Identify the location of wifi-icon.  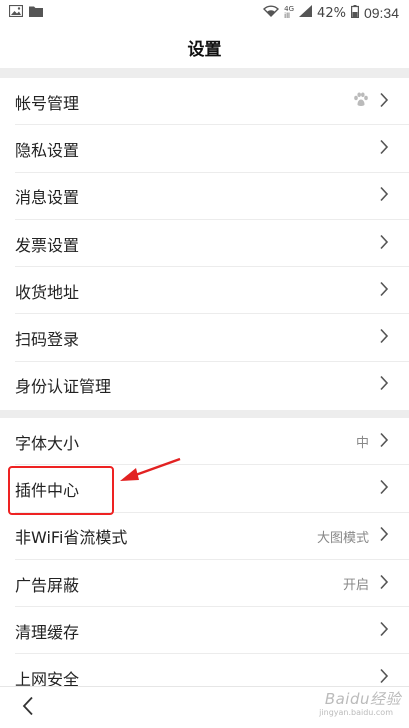
(271, 13).